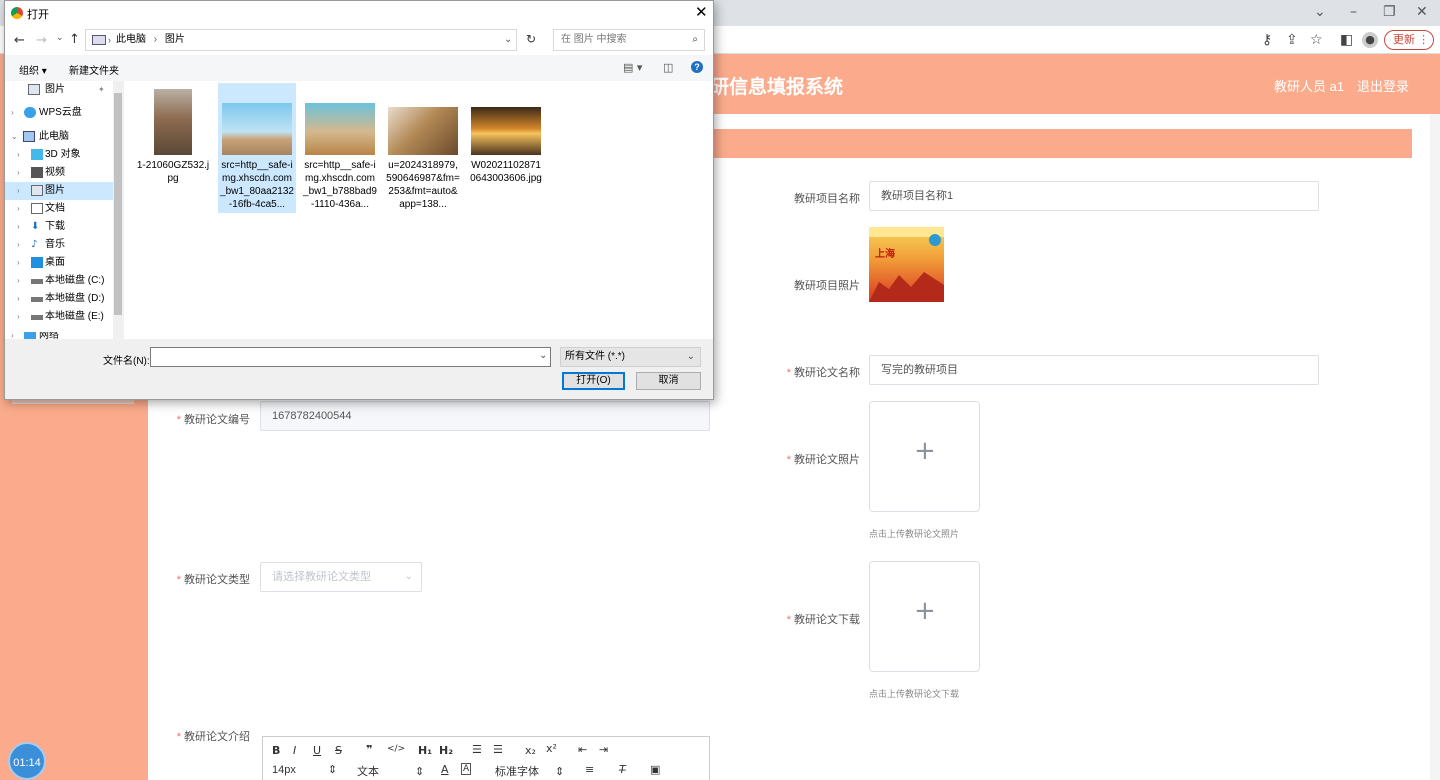  I want to click on cancel-button: 取消, so click(668, 381).